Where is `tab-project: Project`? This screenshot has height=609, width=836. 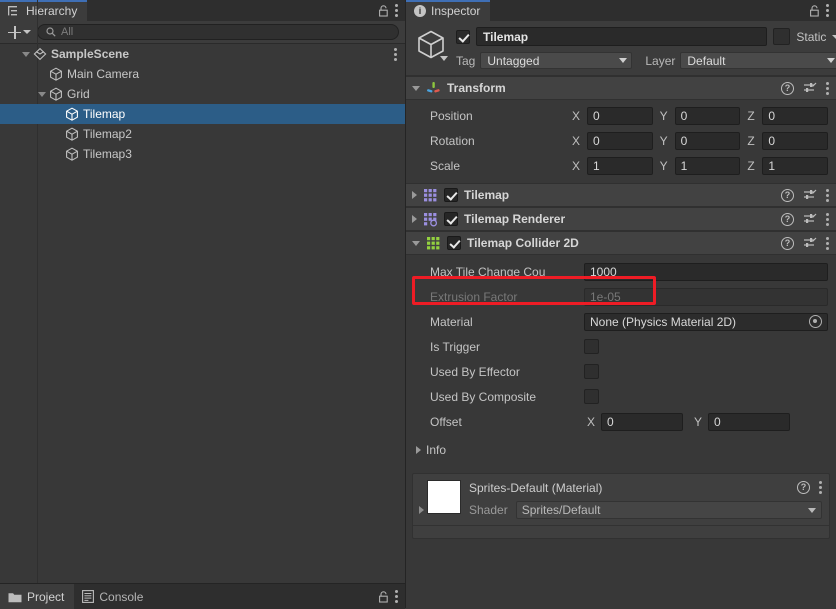
tab-project: Project is located at coordinates (37, 596).